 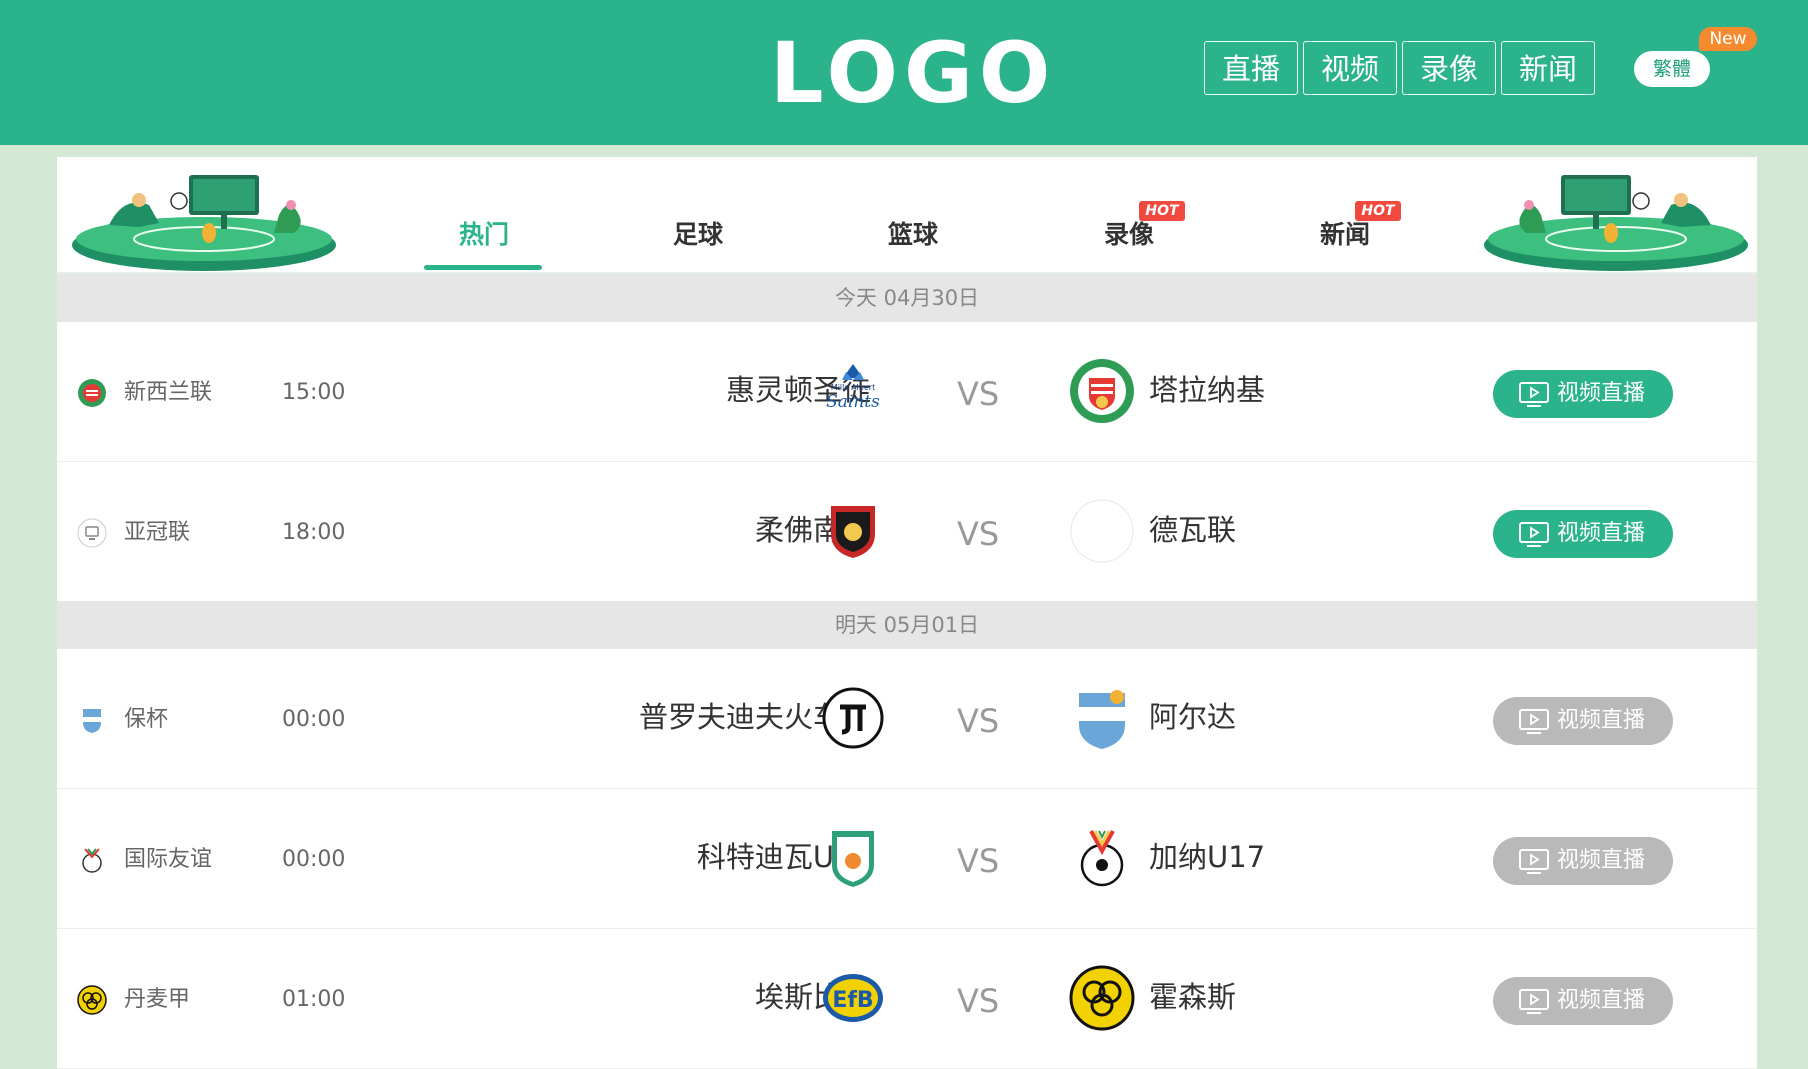 I want to click on nav-video: 视频, so click(x=1350, y=68).